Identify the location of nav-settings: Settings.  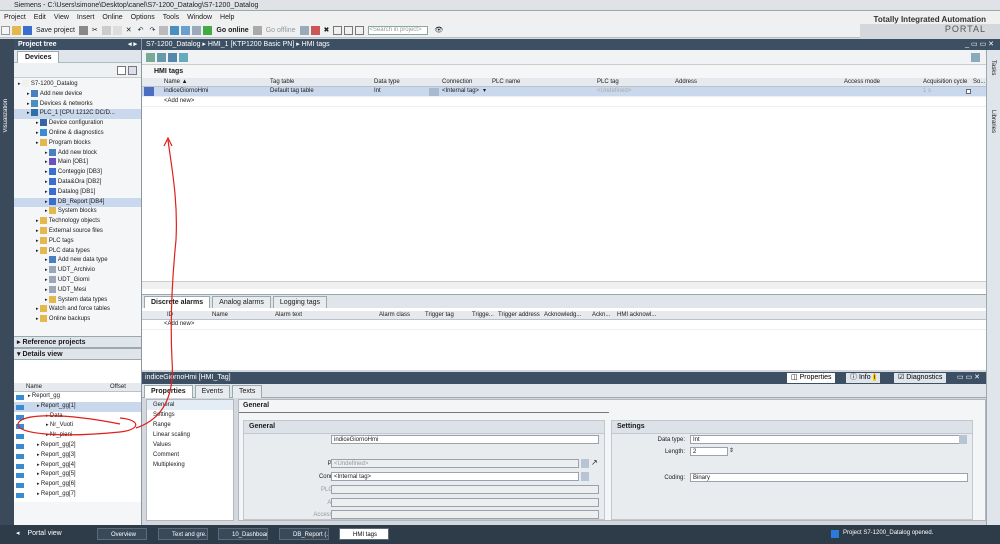
(190, 415).